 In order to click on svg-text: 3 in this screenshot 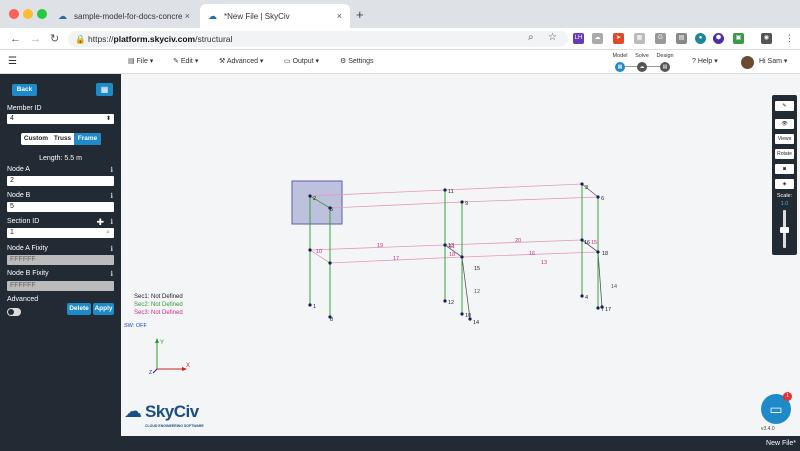, I will do `click(586, 188)`.